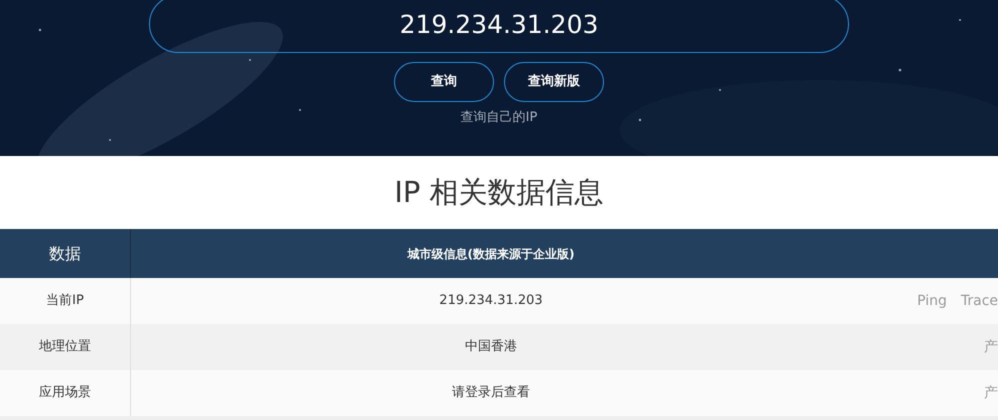 This screenshot has height=420, width=998. What do you see at coordinates (65, 253) in the screenshot?
I see `column-header: 数据` at bounding box center [65, 253].